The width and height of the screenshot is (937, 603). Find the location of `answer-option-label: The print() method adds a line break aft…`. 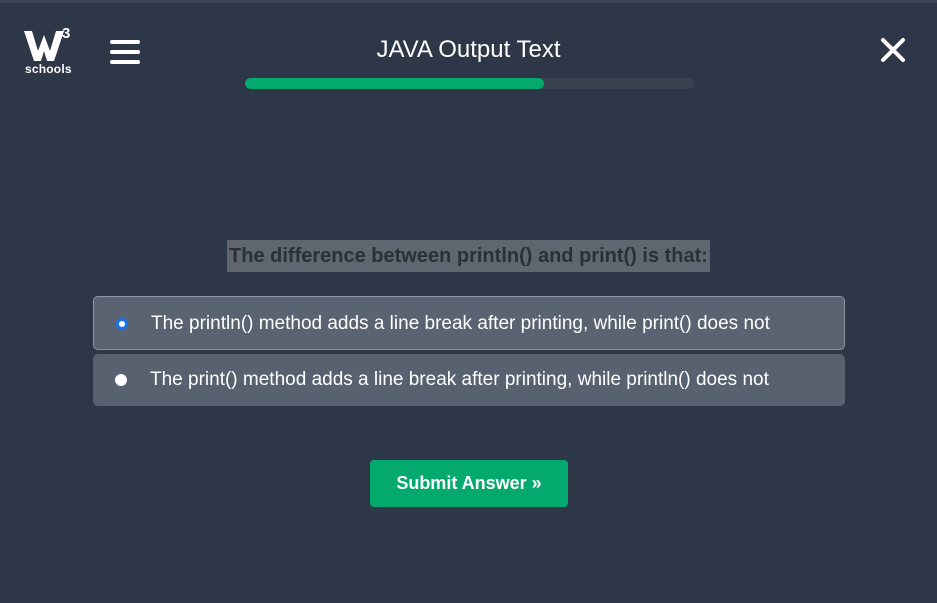

answer-option-label: The print() method adds a line break aft… is located at coordinates (459, 379).